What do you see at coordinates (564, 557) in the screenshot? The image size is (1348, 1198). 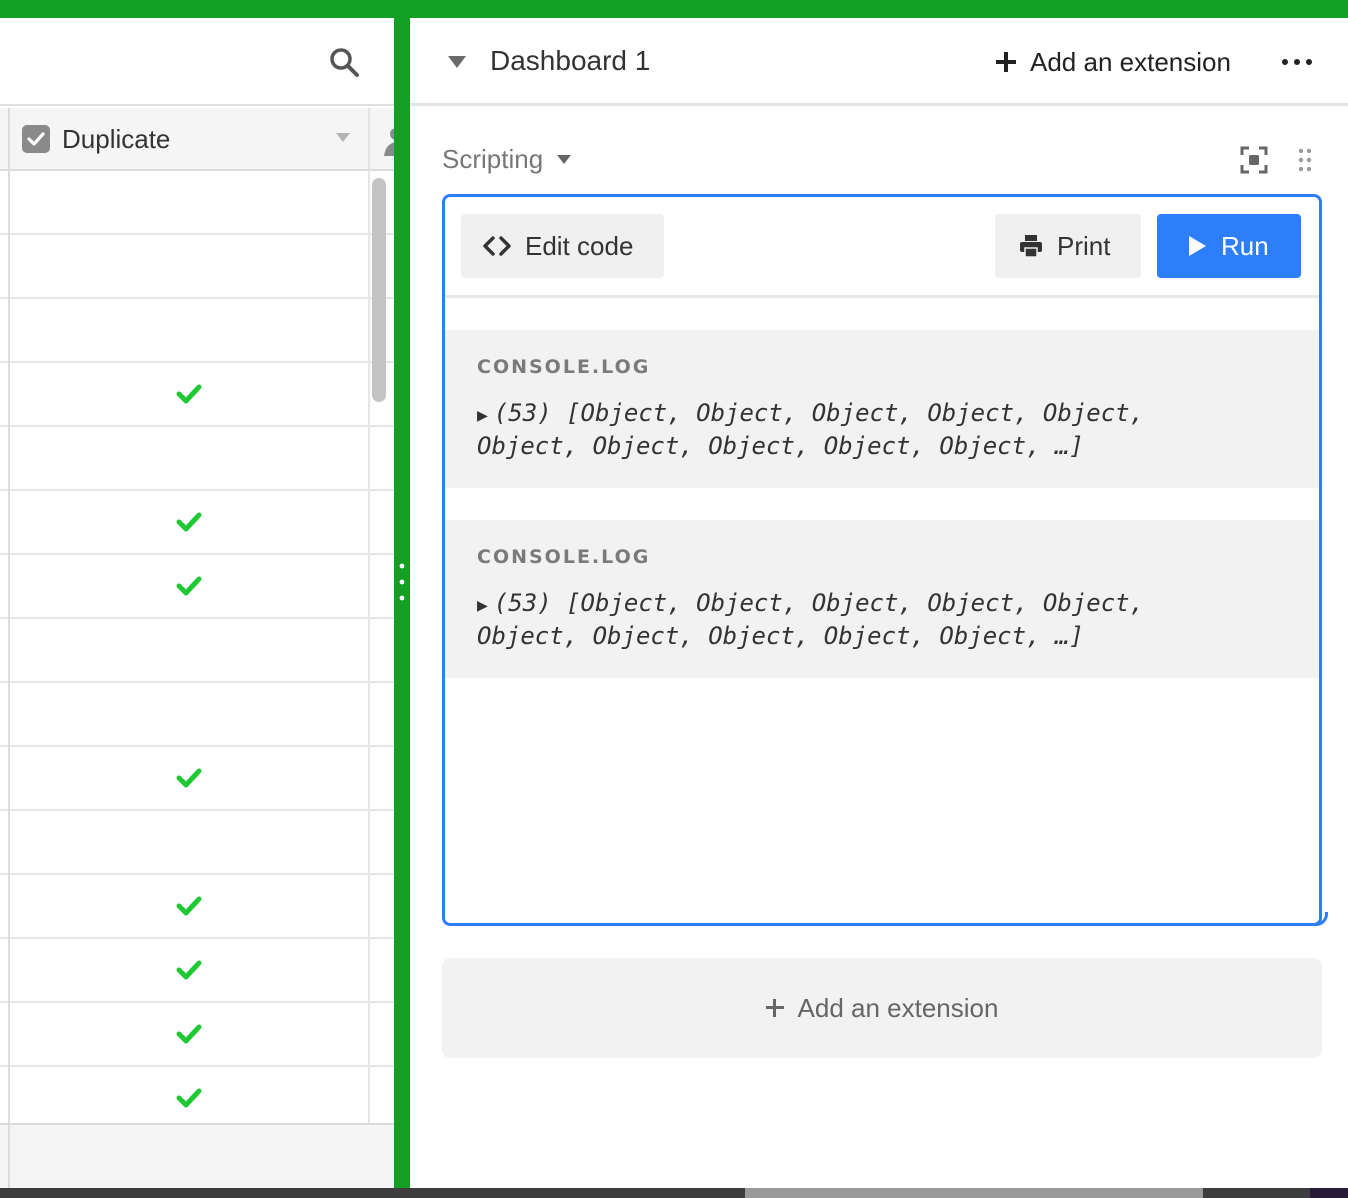 I see `console-label: CONSOLE.LOG` at bounding box center [564, 557].